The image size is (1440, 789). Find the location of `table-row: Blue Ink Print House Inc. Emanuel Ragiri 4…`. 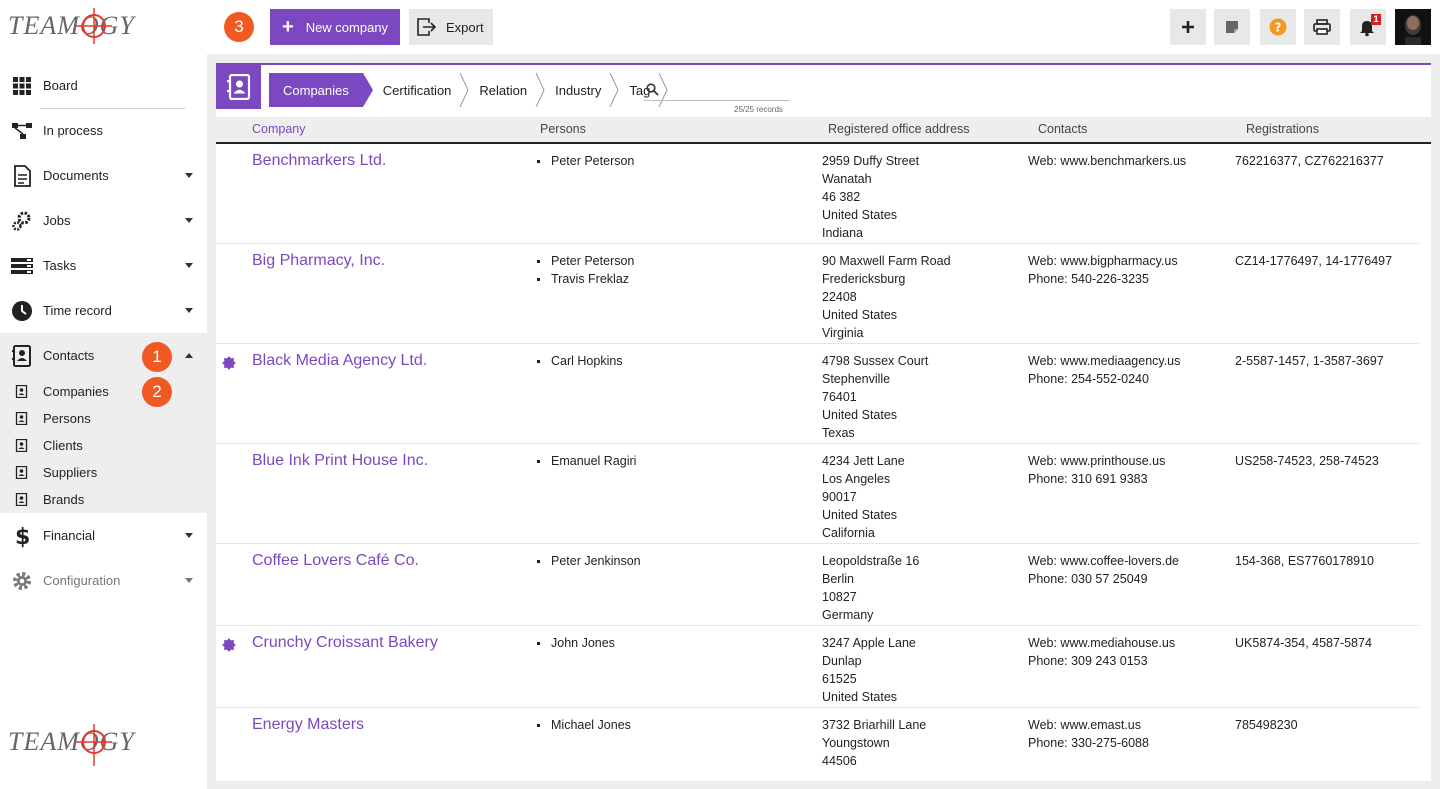

table-row: Blue Ink Print House Inc. Emanuel Ragiri 4… is located at coordinates (817, 494).